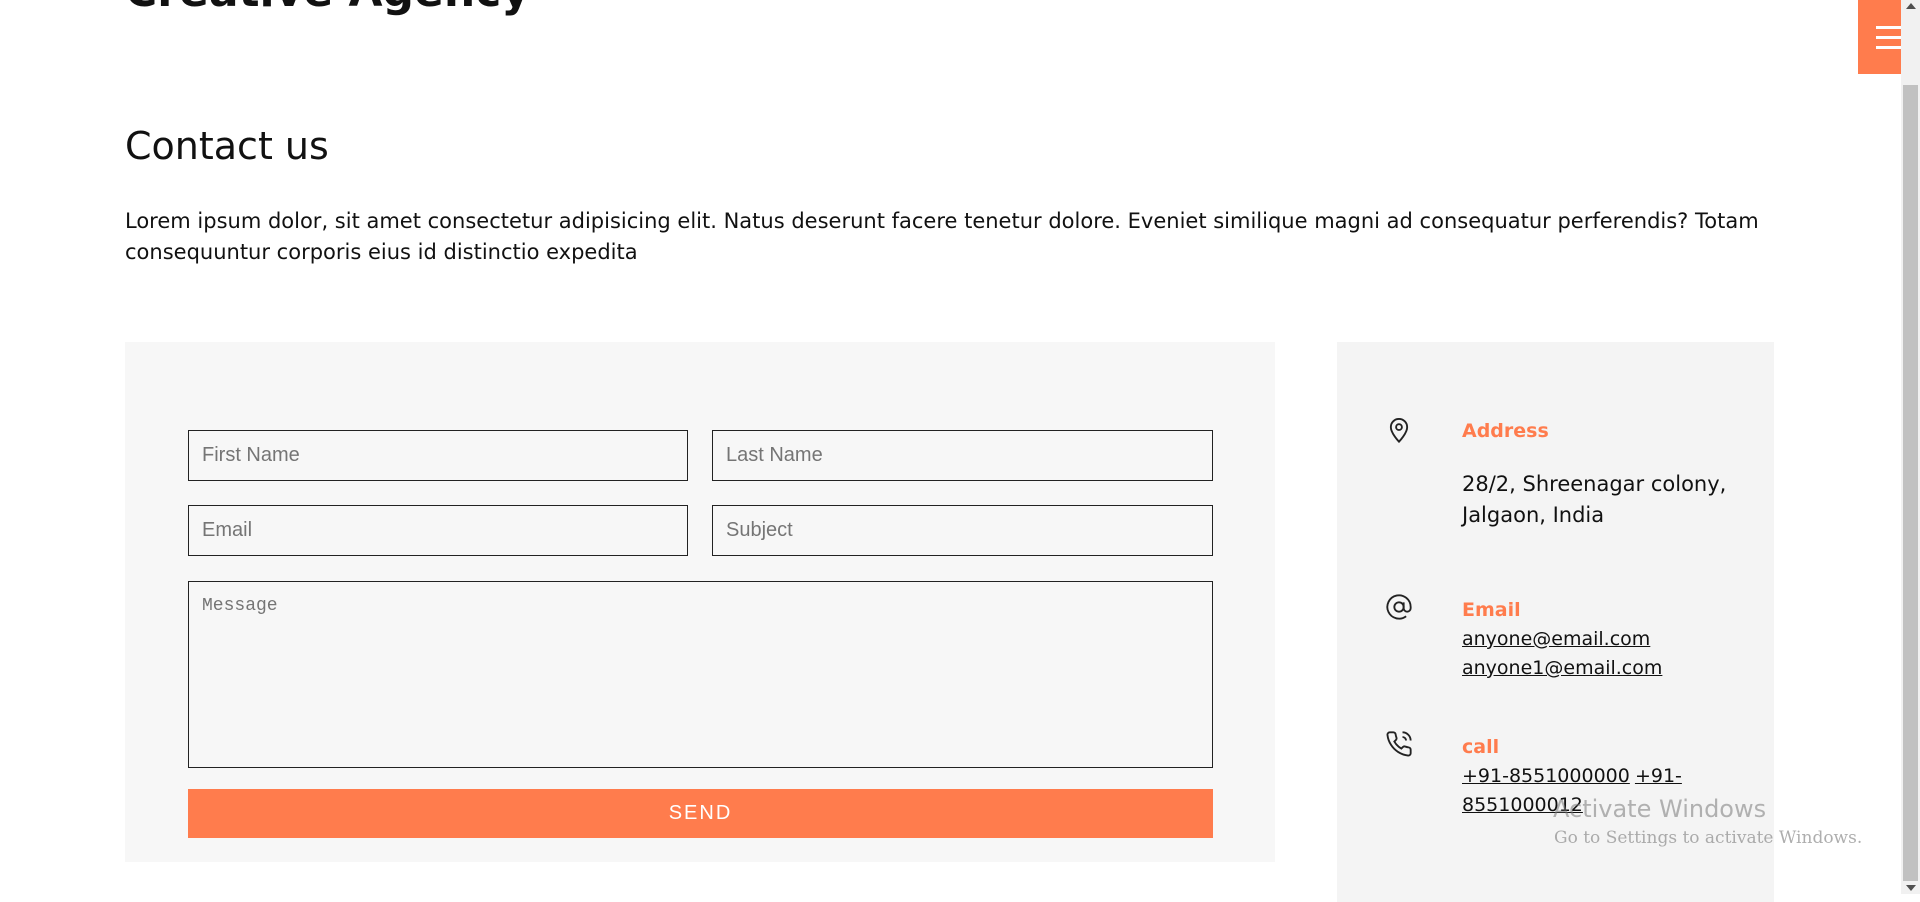 This screenshot has width=1920, height=902. Describe the element at coordinates (1708, 838) in the screenshot. I see `activate-windows-subtitle: Go to Settings to activate Windows.` at that location.